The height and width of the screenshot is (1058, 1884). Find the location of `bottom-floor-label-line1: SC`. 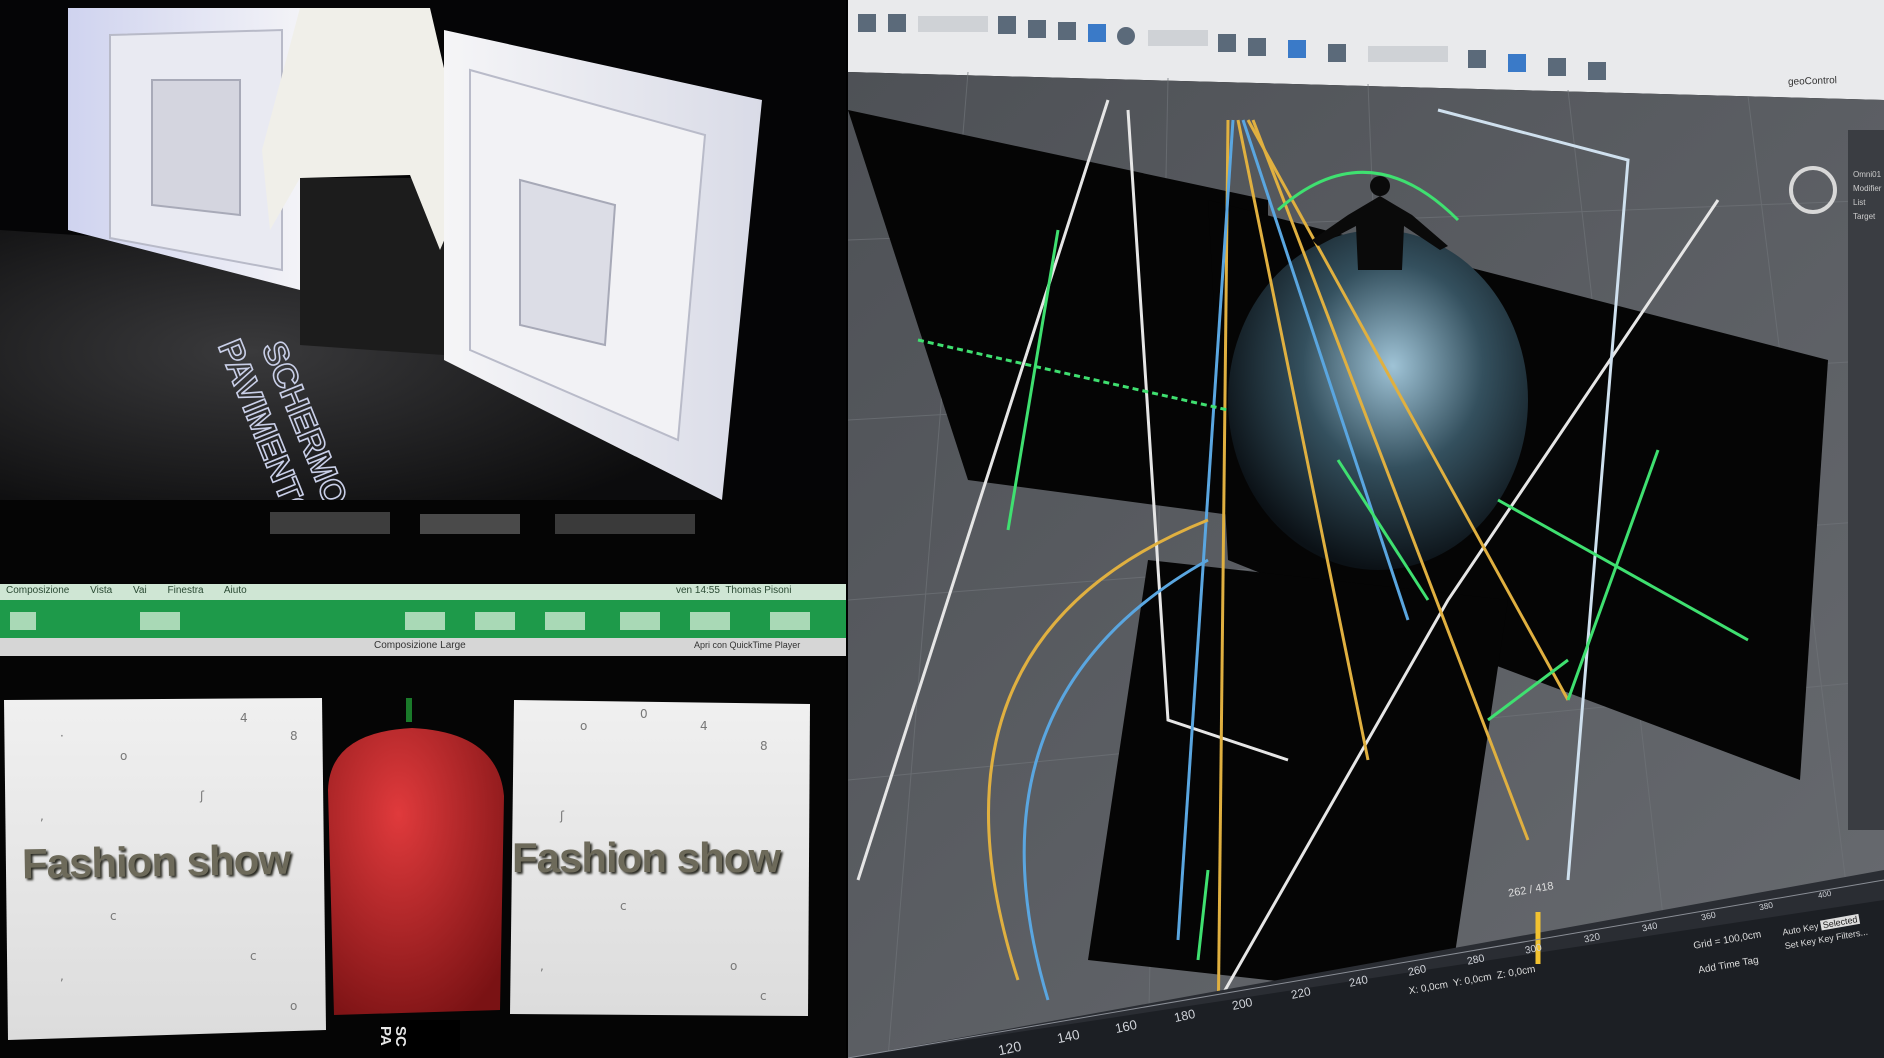

bottom-floor-label-line1: SC is located at coordinates (400, 1036).